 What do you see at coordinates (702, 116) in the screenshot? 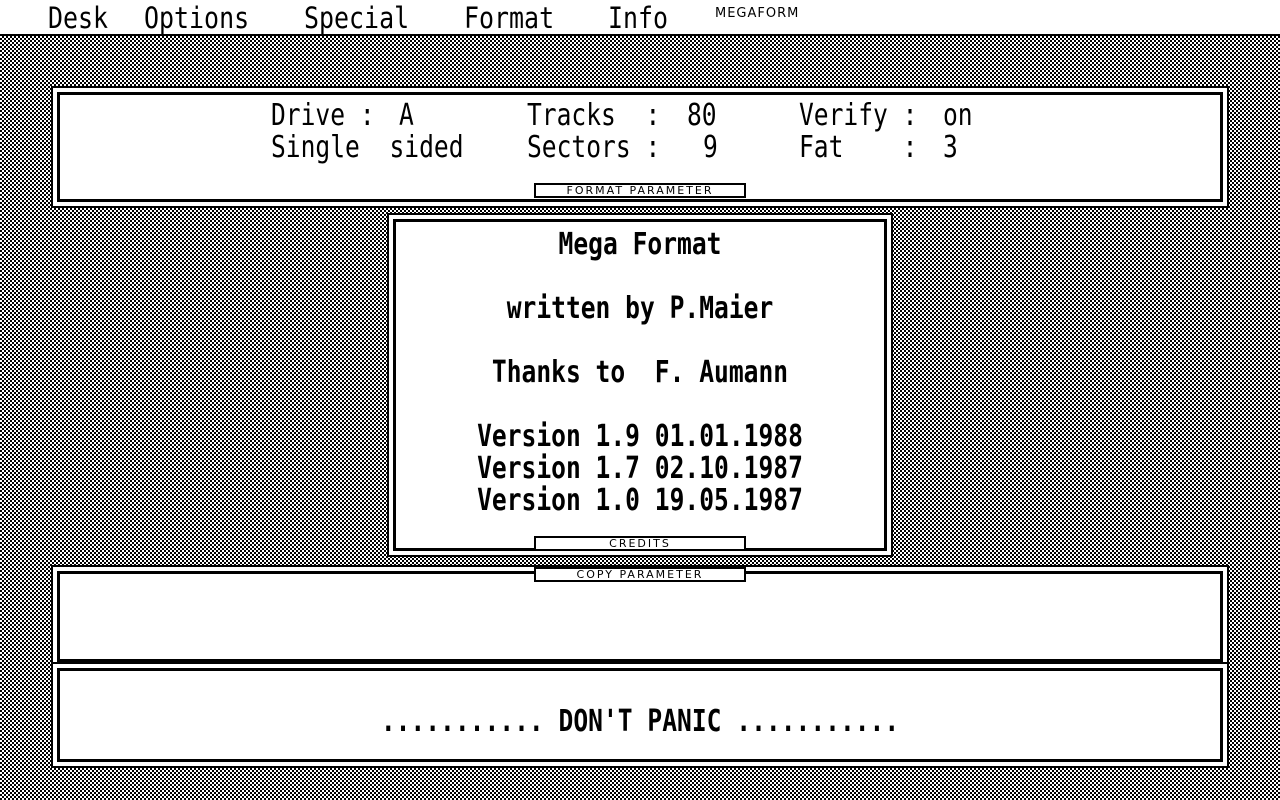
I see `tracks-value: 80` at bounding box center [702, 116].